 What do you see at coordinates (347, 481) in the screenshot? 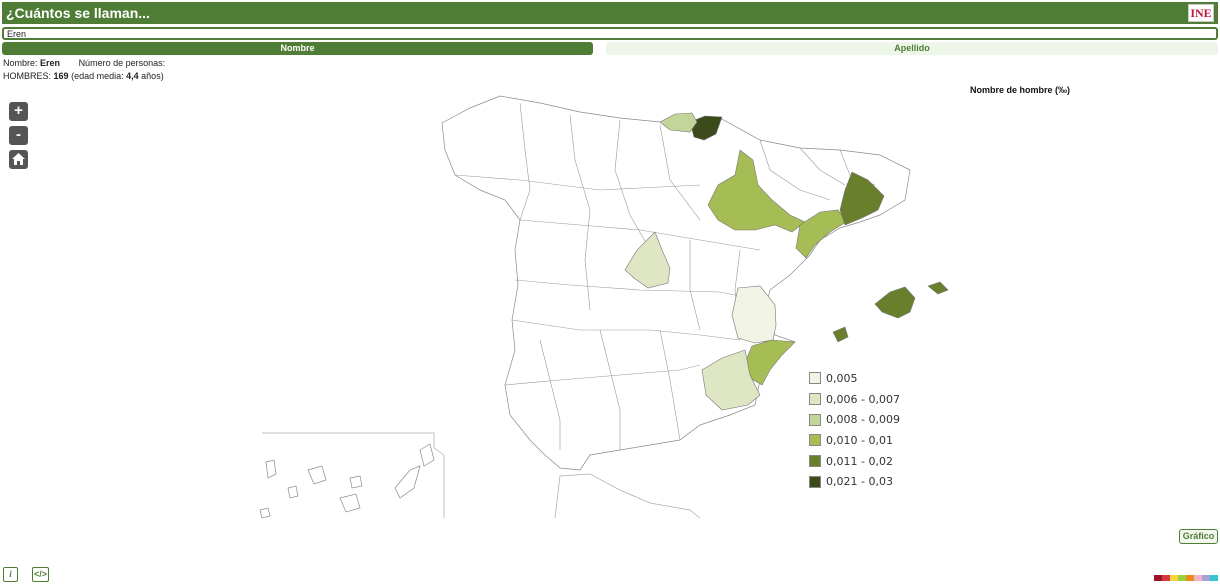
I see `canary-islands` at bounding box center [347, 481].